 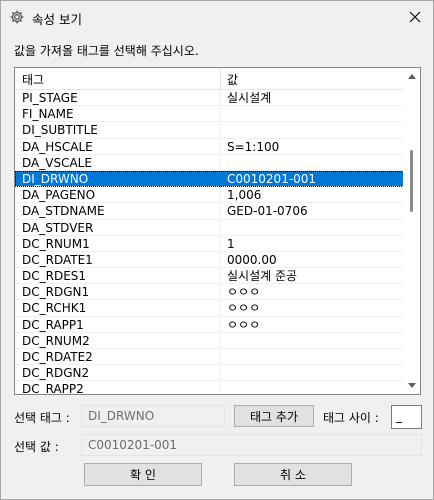 I want to click on cancel-button: 취 소, so click(x=293, y=474).